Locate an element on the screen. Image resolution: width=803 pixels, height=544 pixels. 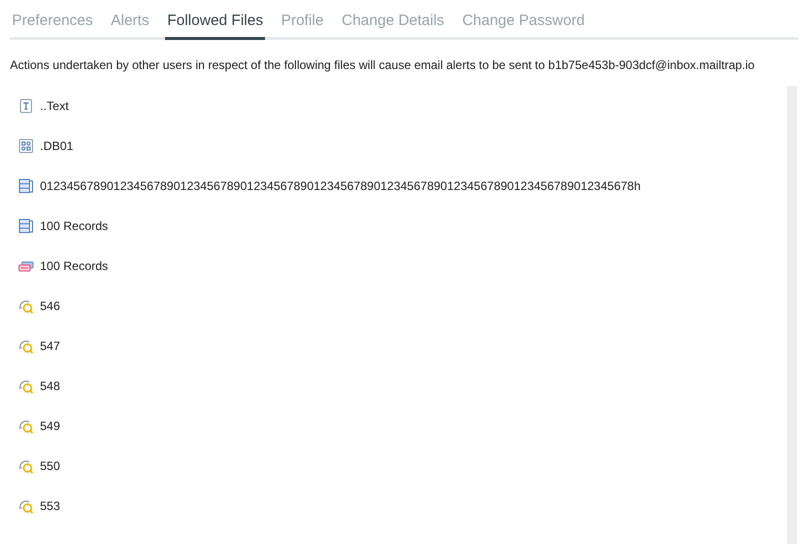
file-link: 549 is located at coordinates (50, 426).